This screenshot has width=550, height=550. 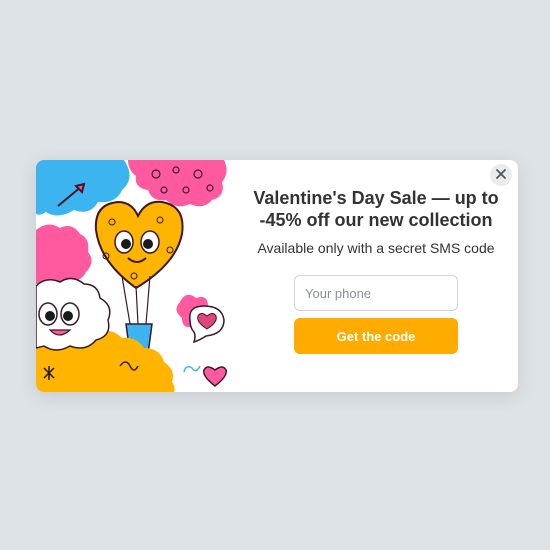 What do you see at coordinates (376, 248) in the screenshot?
I see `popup-subtitle: Available only with a secret SMS code` at bounding box center [376, 248].